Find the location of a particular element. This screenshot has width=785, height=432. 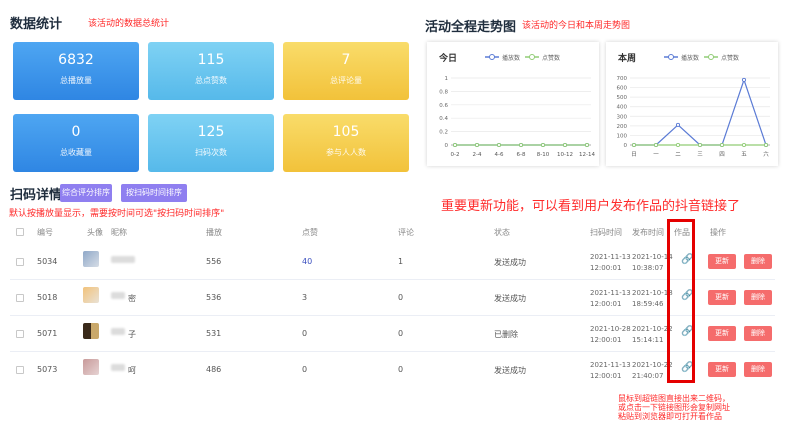

row-nickname: 密 is located at coordinates (132, 298).